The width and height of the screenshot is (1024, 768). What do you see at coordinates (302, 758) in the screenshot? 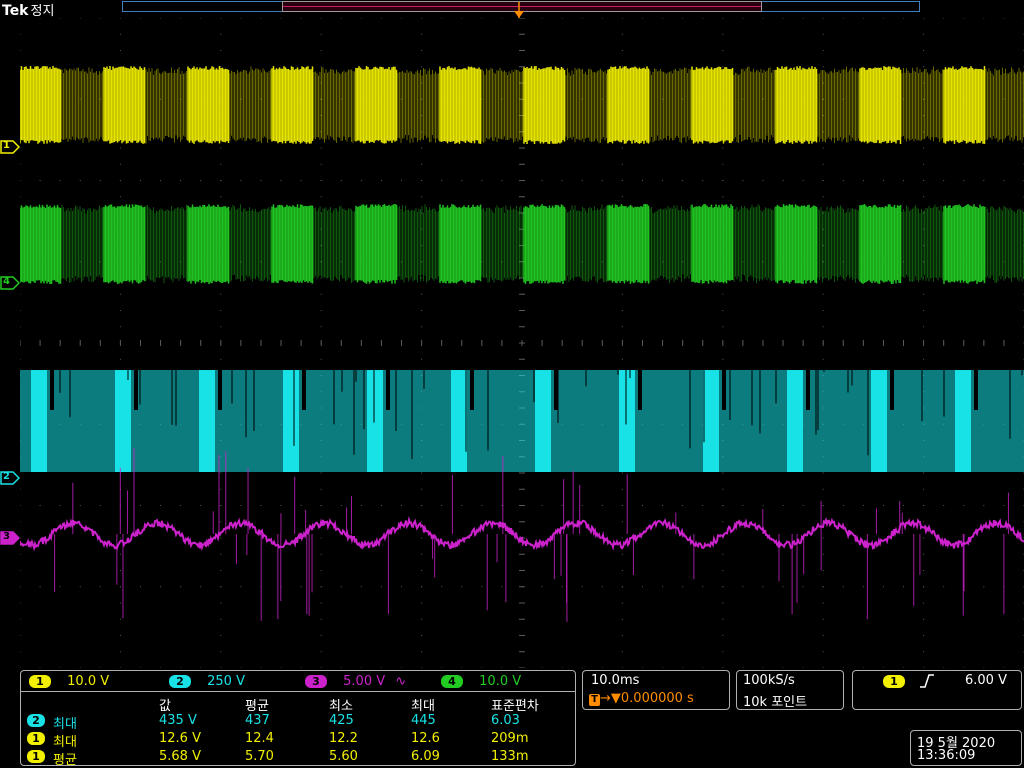
I see `measurement-row: 1 평균 5.68 V 5.70 5.60 6.09 133m` at bounding box center [302, 758].